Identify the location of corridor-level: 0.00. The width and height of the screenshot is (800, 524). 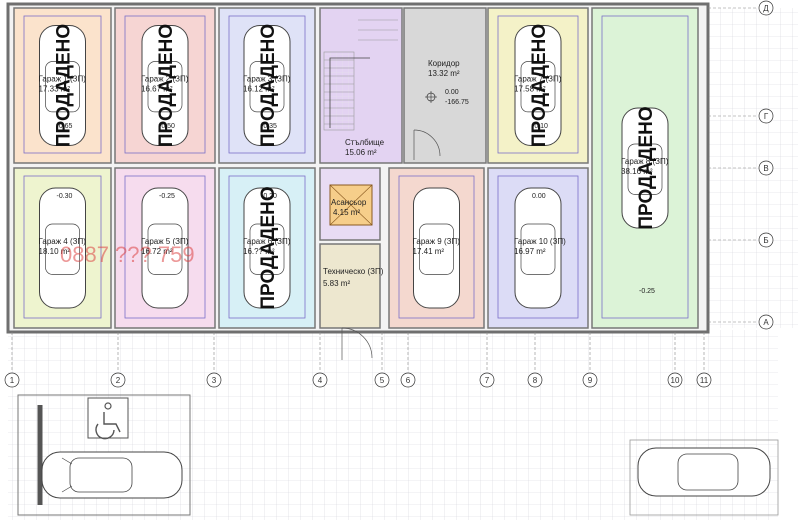
(452, 92).